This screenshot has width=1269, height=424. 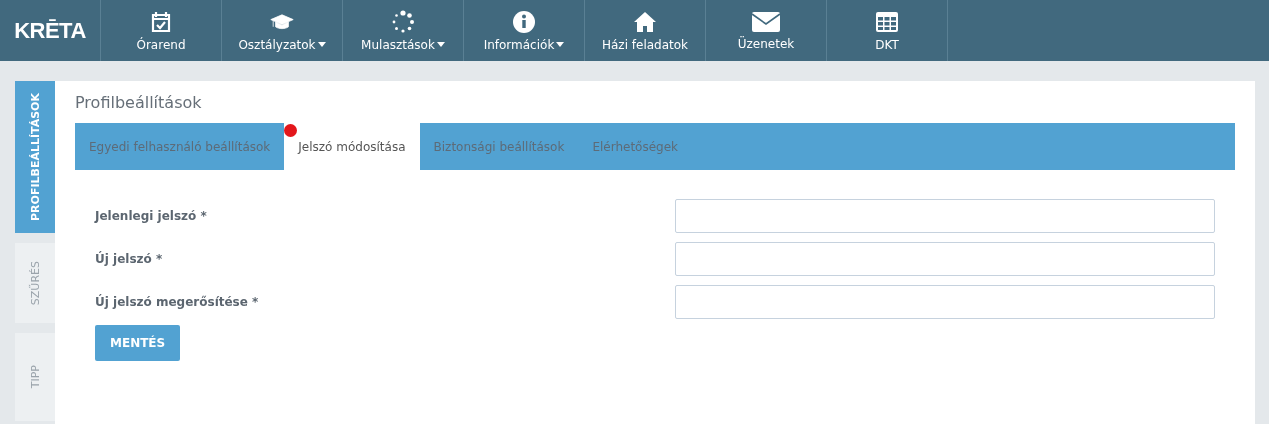 What do you see at coordinates (161, 21) in the screenshot?
I see `calendar-check-icon` at bounding box center [161, 21].